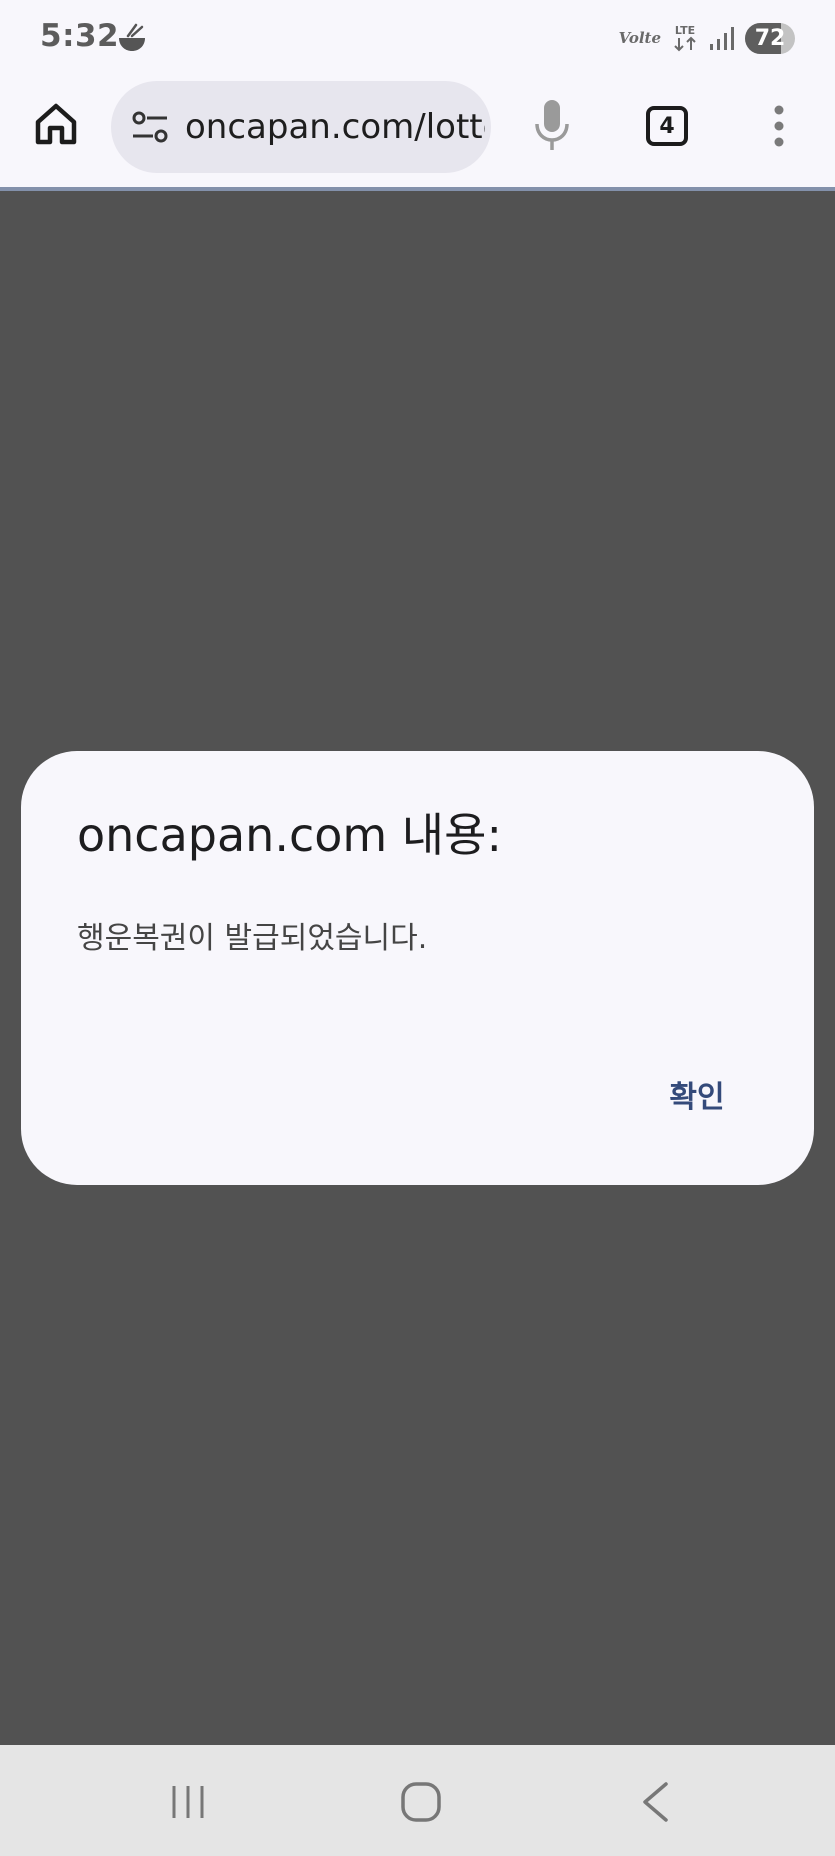 Image resolution: width=835 pixels, height=1856 pixels. I want to click on lte-icon: LTE, so click(685, 38).